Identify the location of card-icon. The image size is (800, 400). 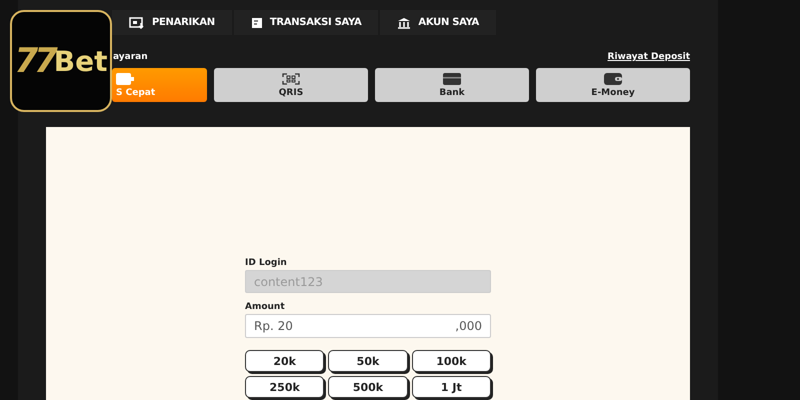
(452, 78).